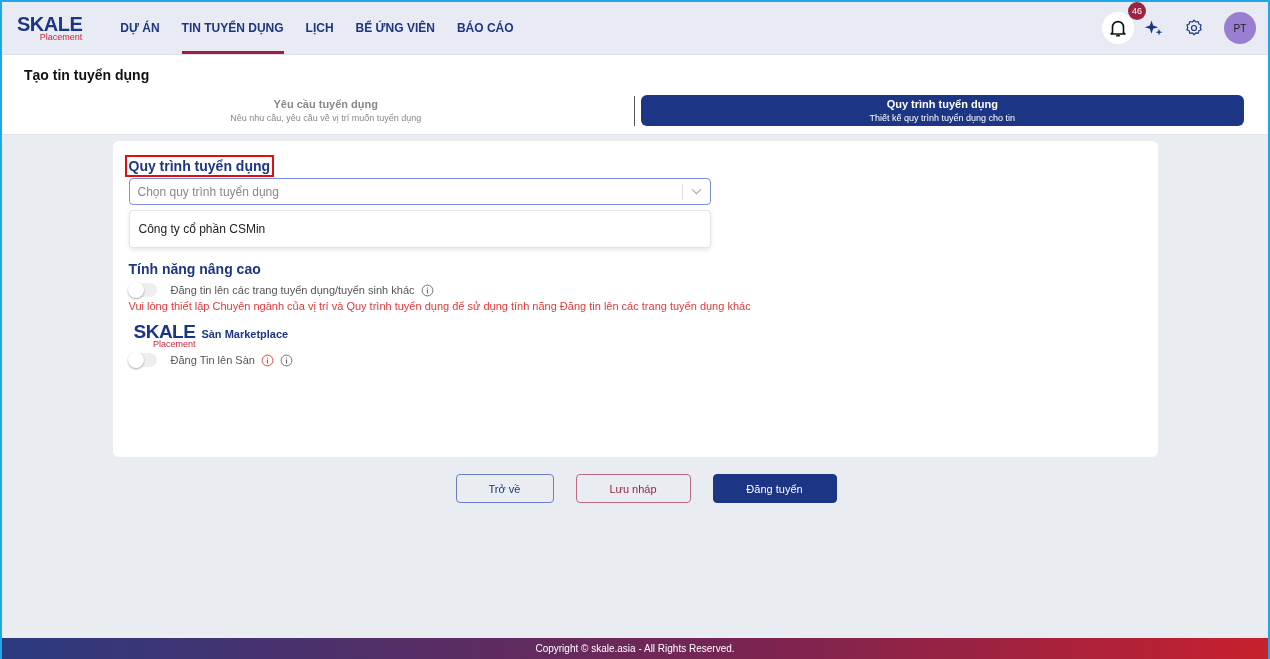 The height and width of the screenshot is (659, 1270). I want to click on publish-button: Đăng tuyển, so click(774, 488).